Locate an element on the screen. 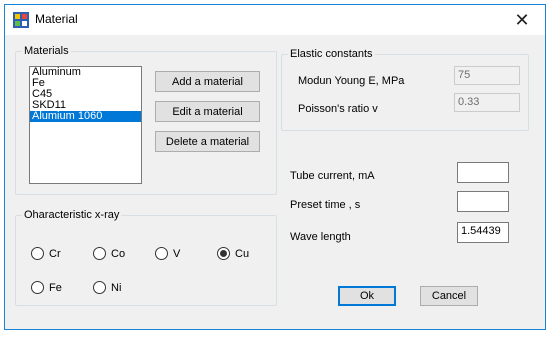 The image size is (550, 338). young-modulus-field: 75 is located at coordinates (487, 75).